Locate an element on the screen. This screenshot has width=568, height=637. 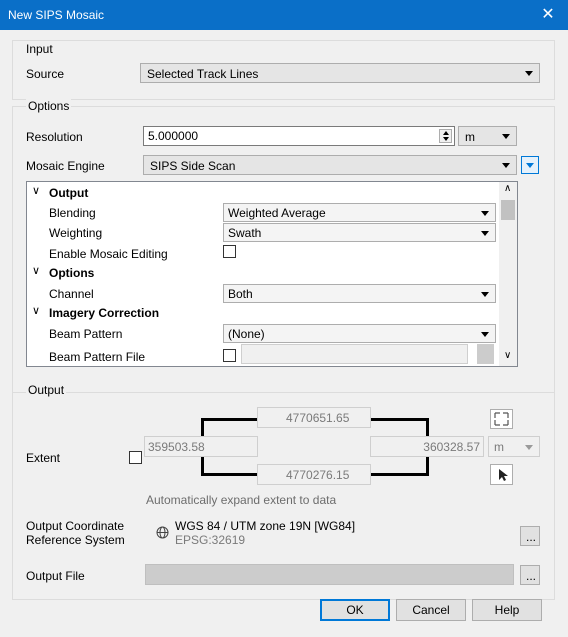
tree-row-label: Weighting is located at coordinates (76, 233).